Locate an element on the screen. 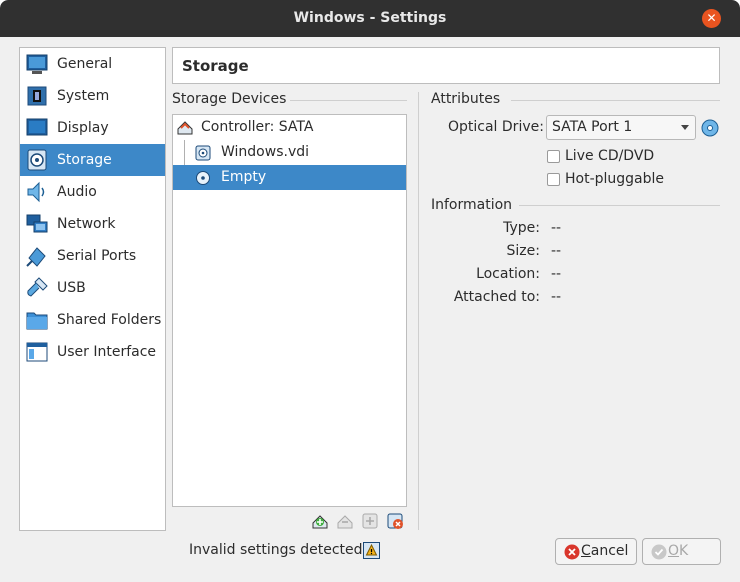  optical-drive-select: SATA Port 1 is located at coordinates (621, 127).